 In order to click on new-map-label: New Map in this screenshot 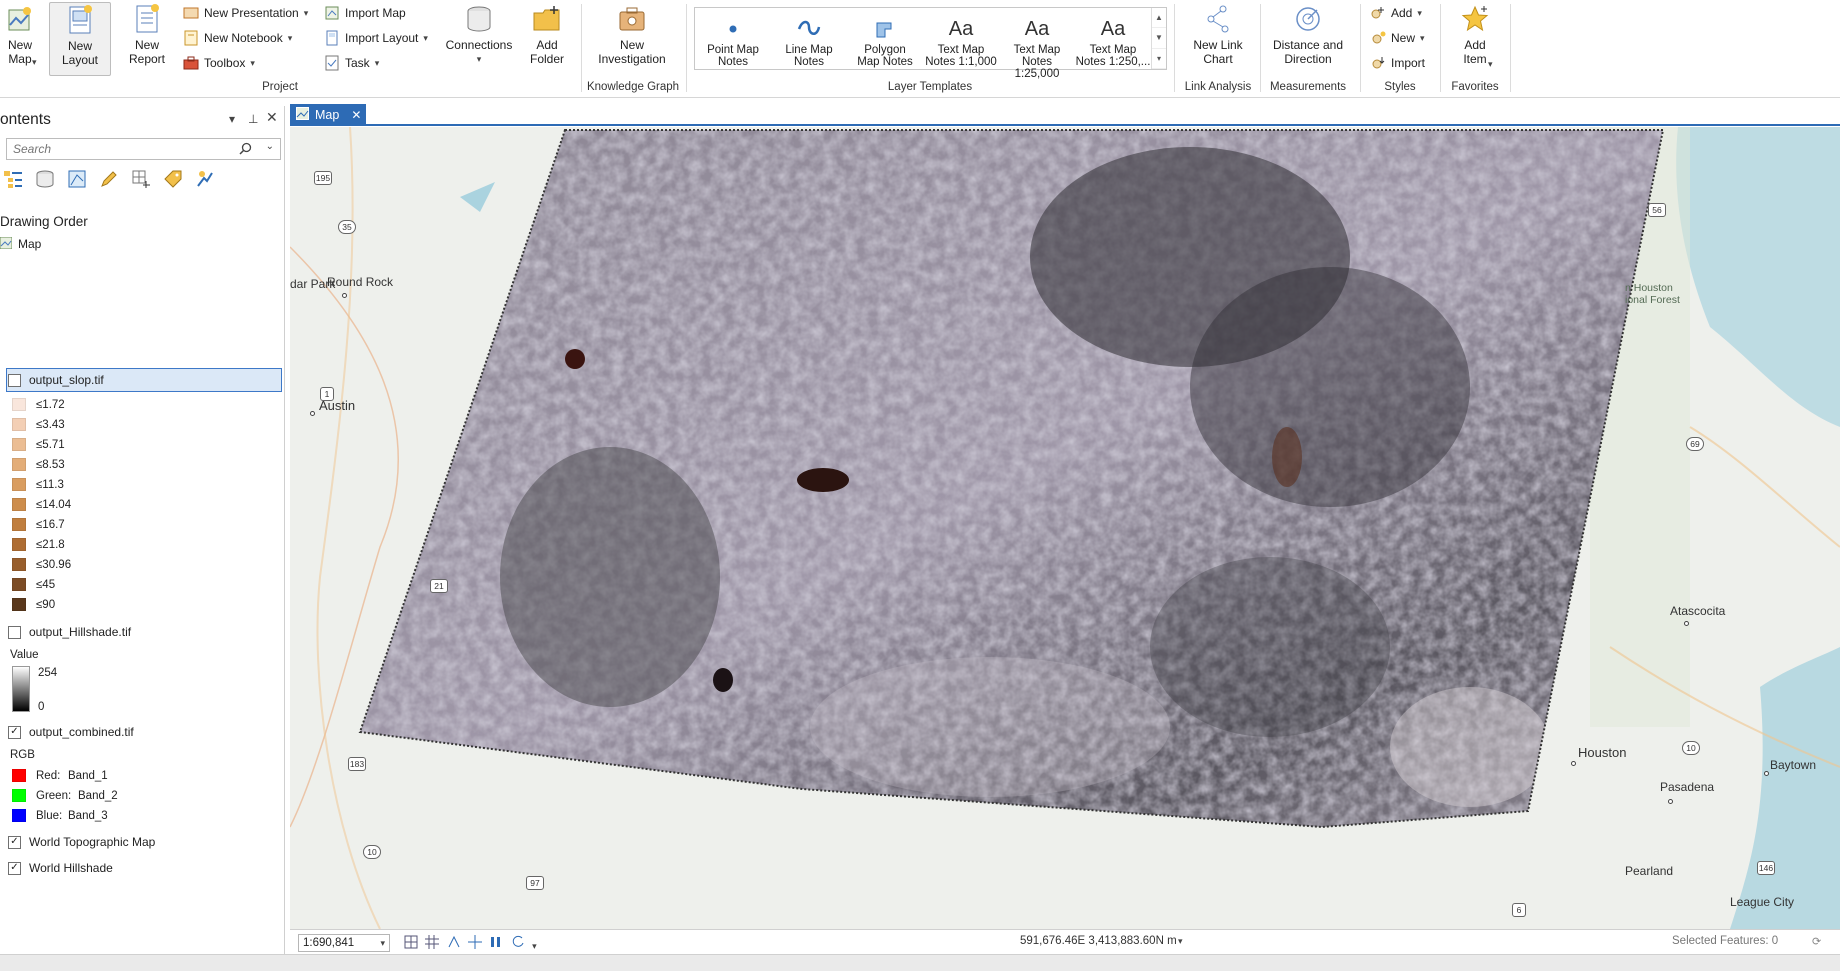, I will do `click(19, 52)`.